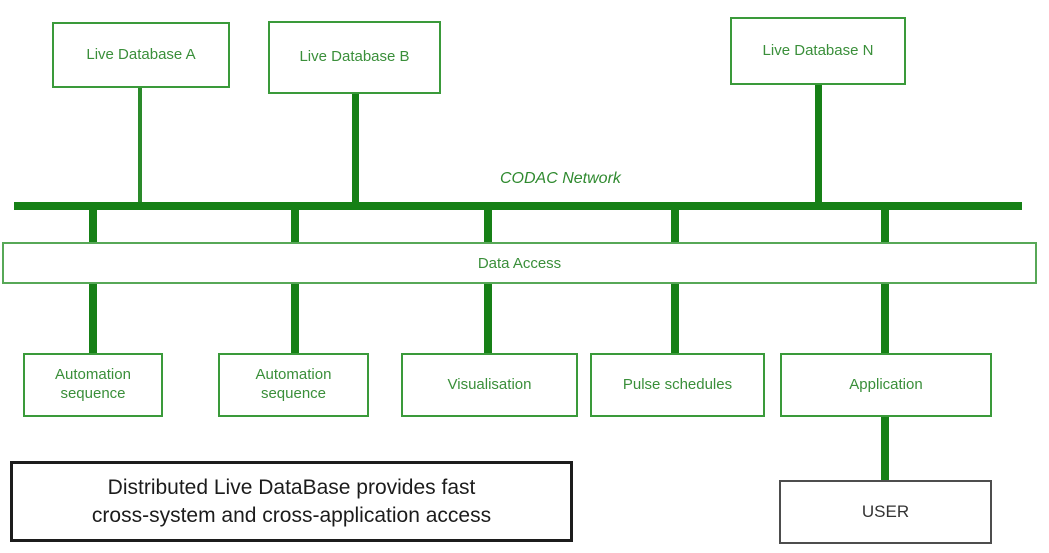 This screenshot has height=553, width=1049. I want to click on node-live-database-a: Live Database A, so click(141, 55).